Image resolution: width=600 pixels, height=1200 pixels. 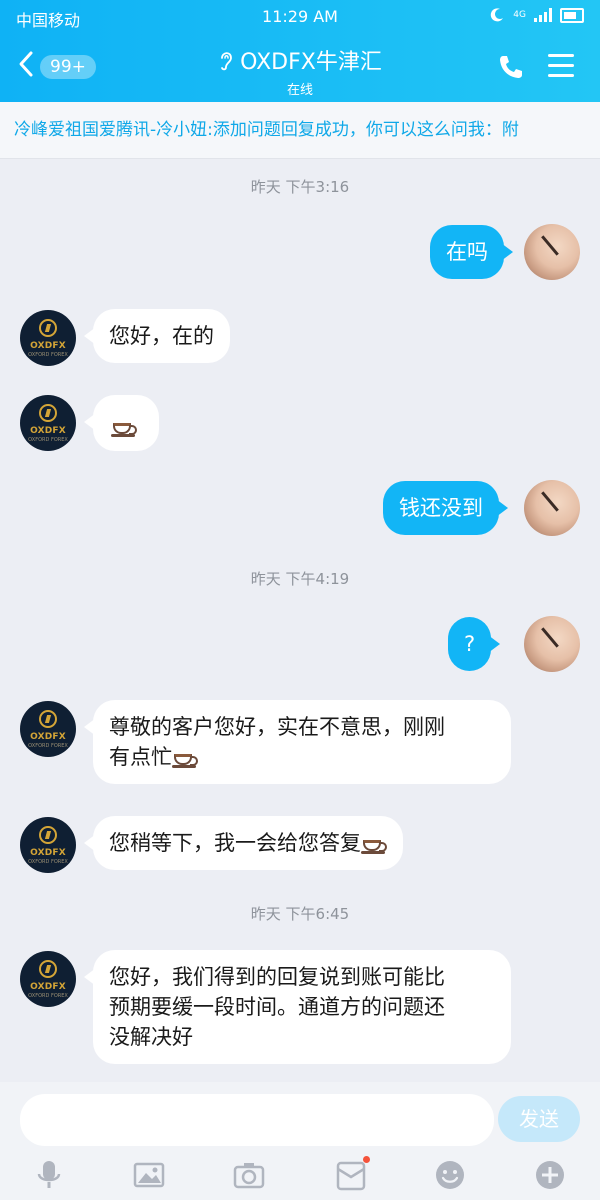 What do you see at coordinates (445, 508) in the screenshot?
I see `outgoing-message: 钱还没到` at bounding box center [445, 508].